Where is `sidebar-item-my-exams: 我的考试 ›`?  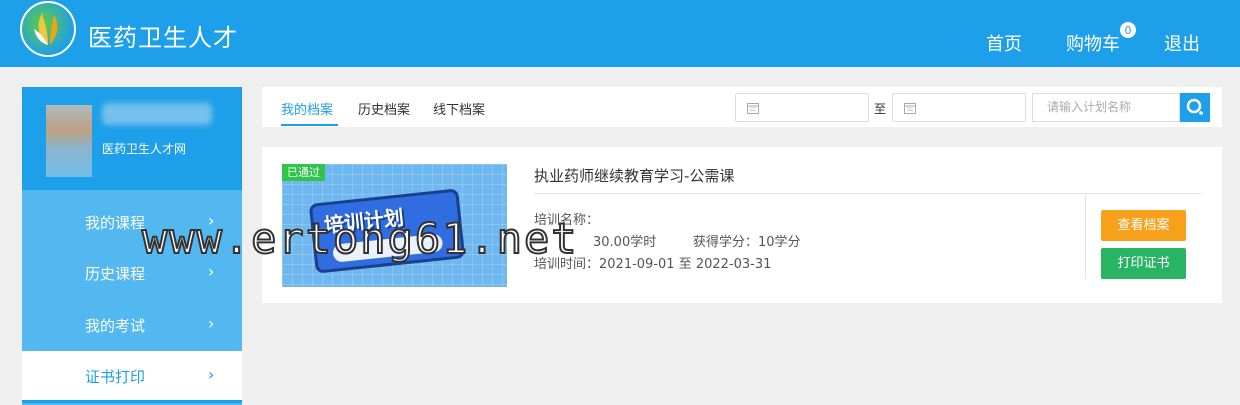
sidebar-item-my-exams: 我的考试 › is located at coordinates (132, 326).